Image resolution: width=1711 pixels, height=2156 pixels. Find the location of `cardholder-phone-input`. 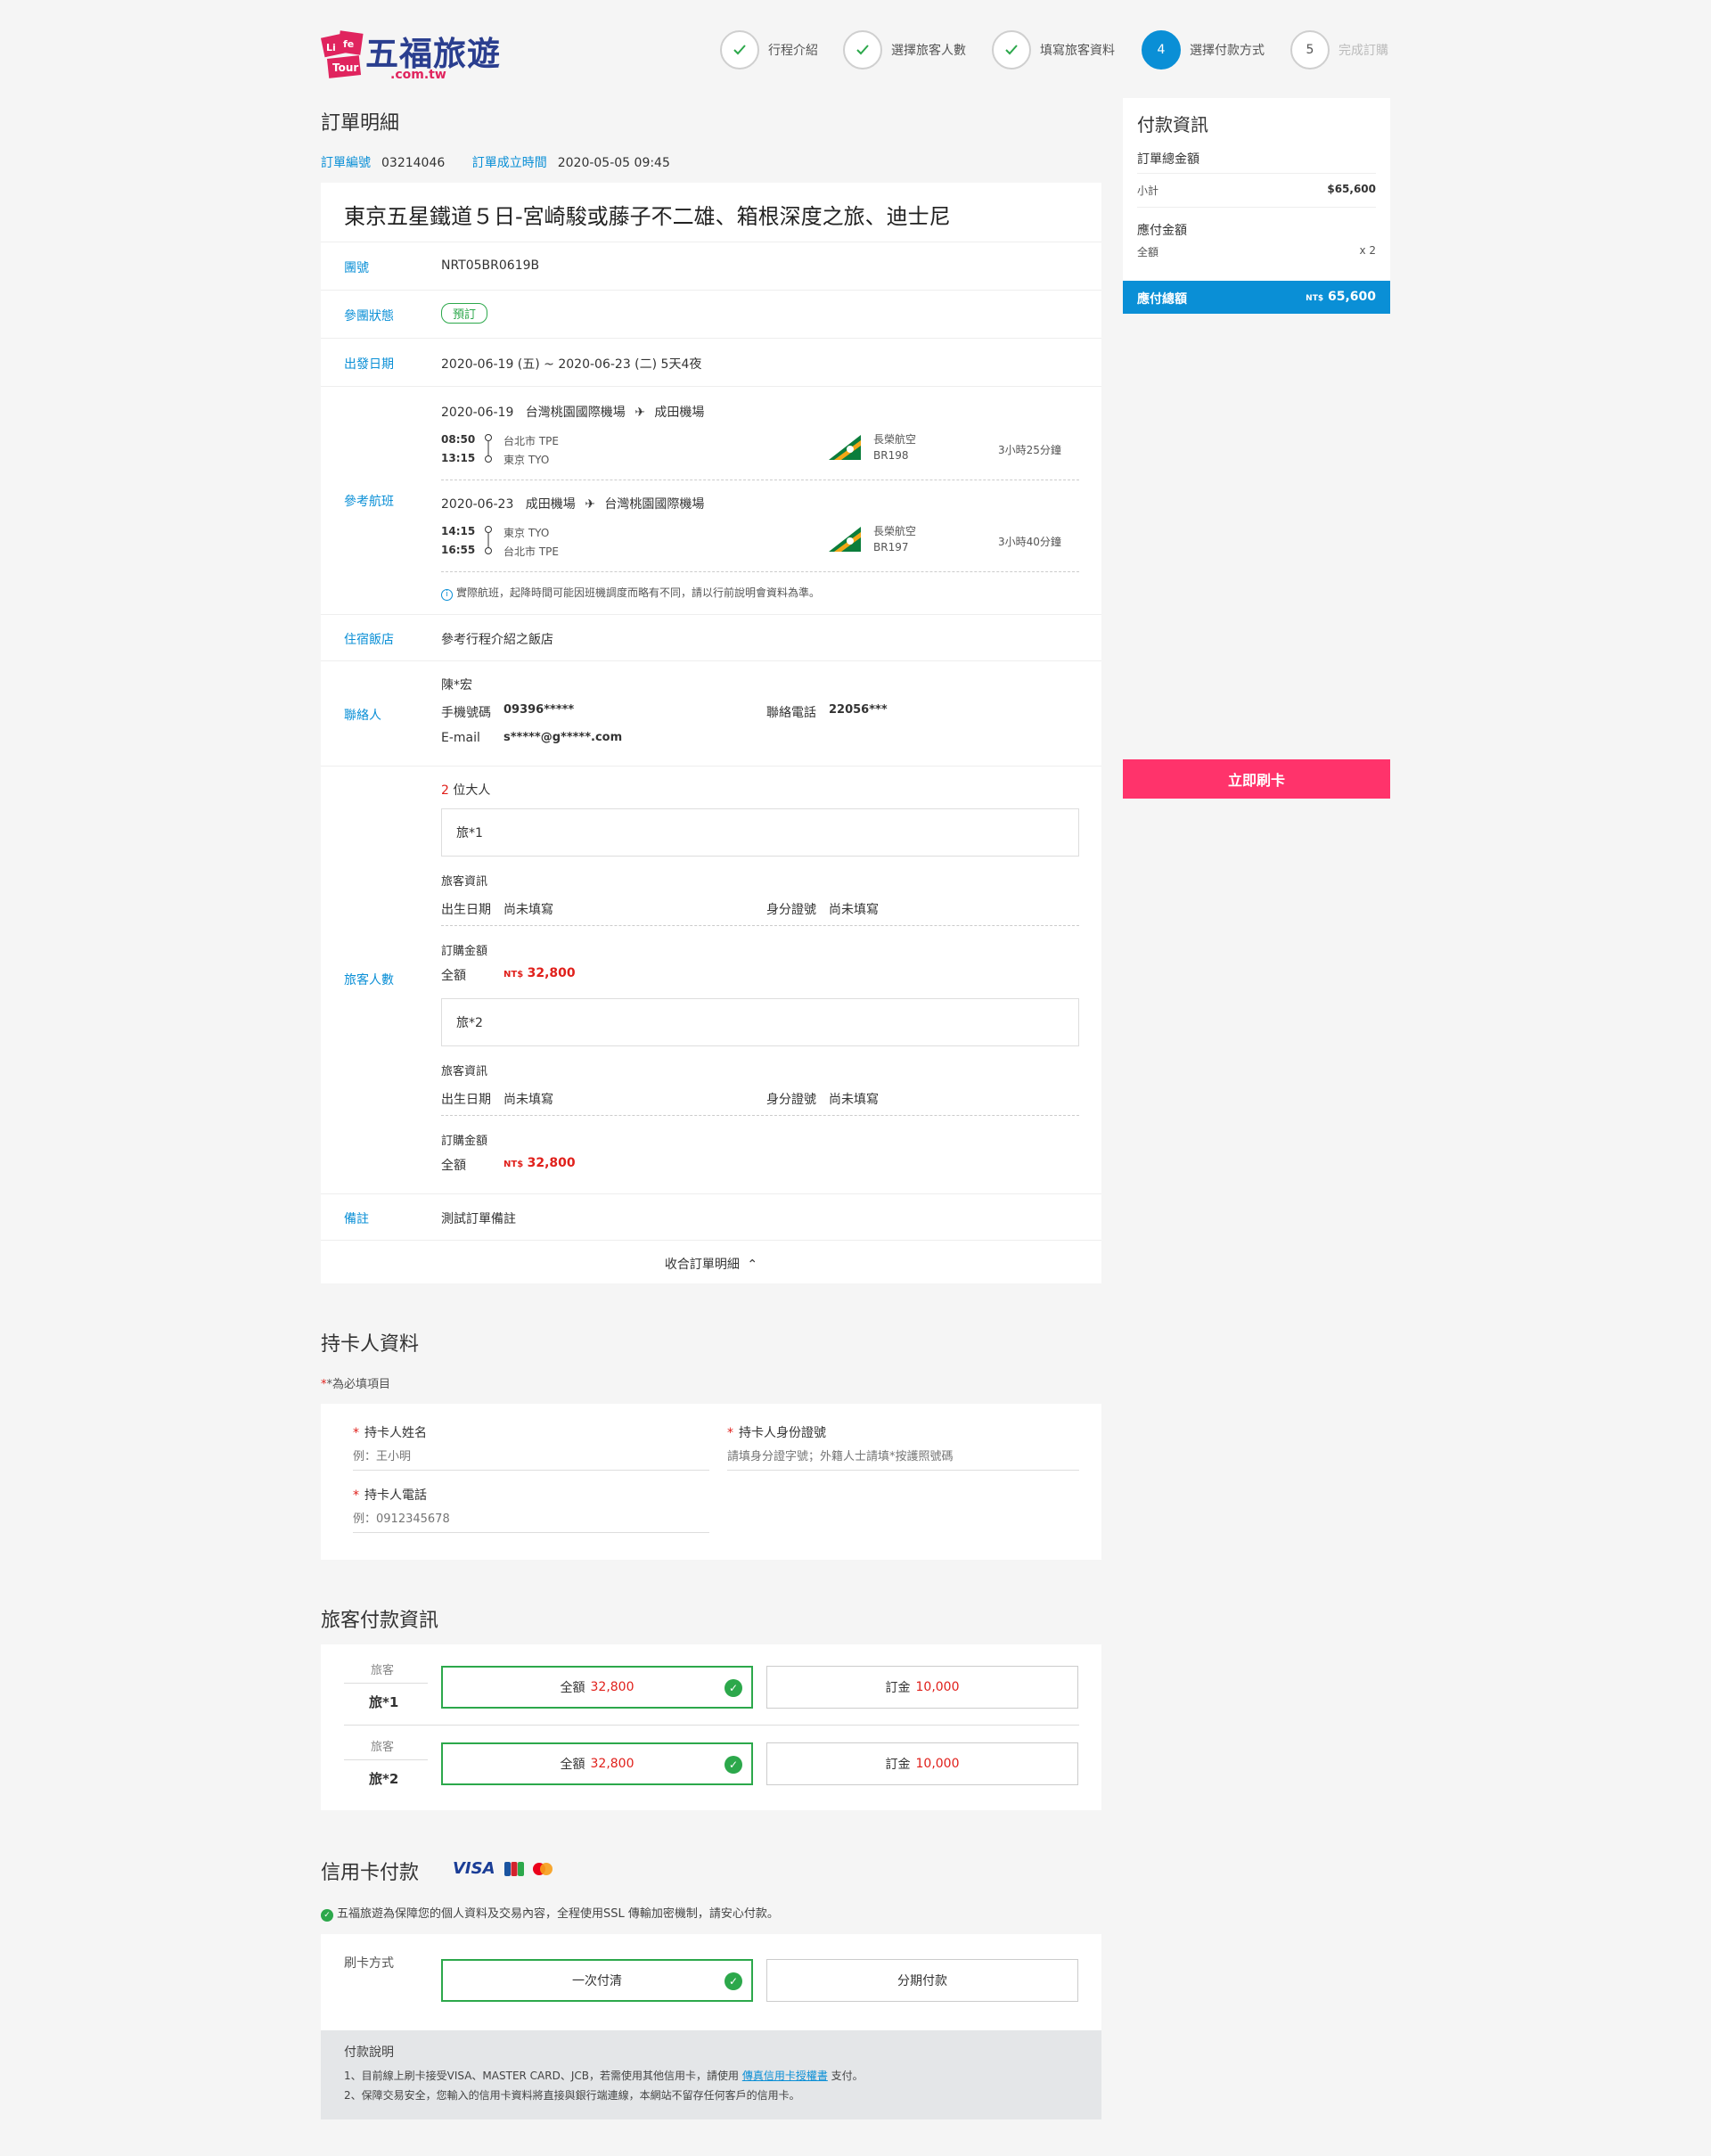

cardholder-phone-input is located at coordinates (531, 1520).